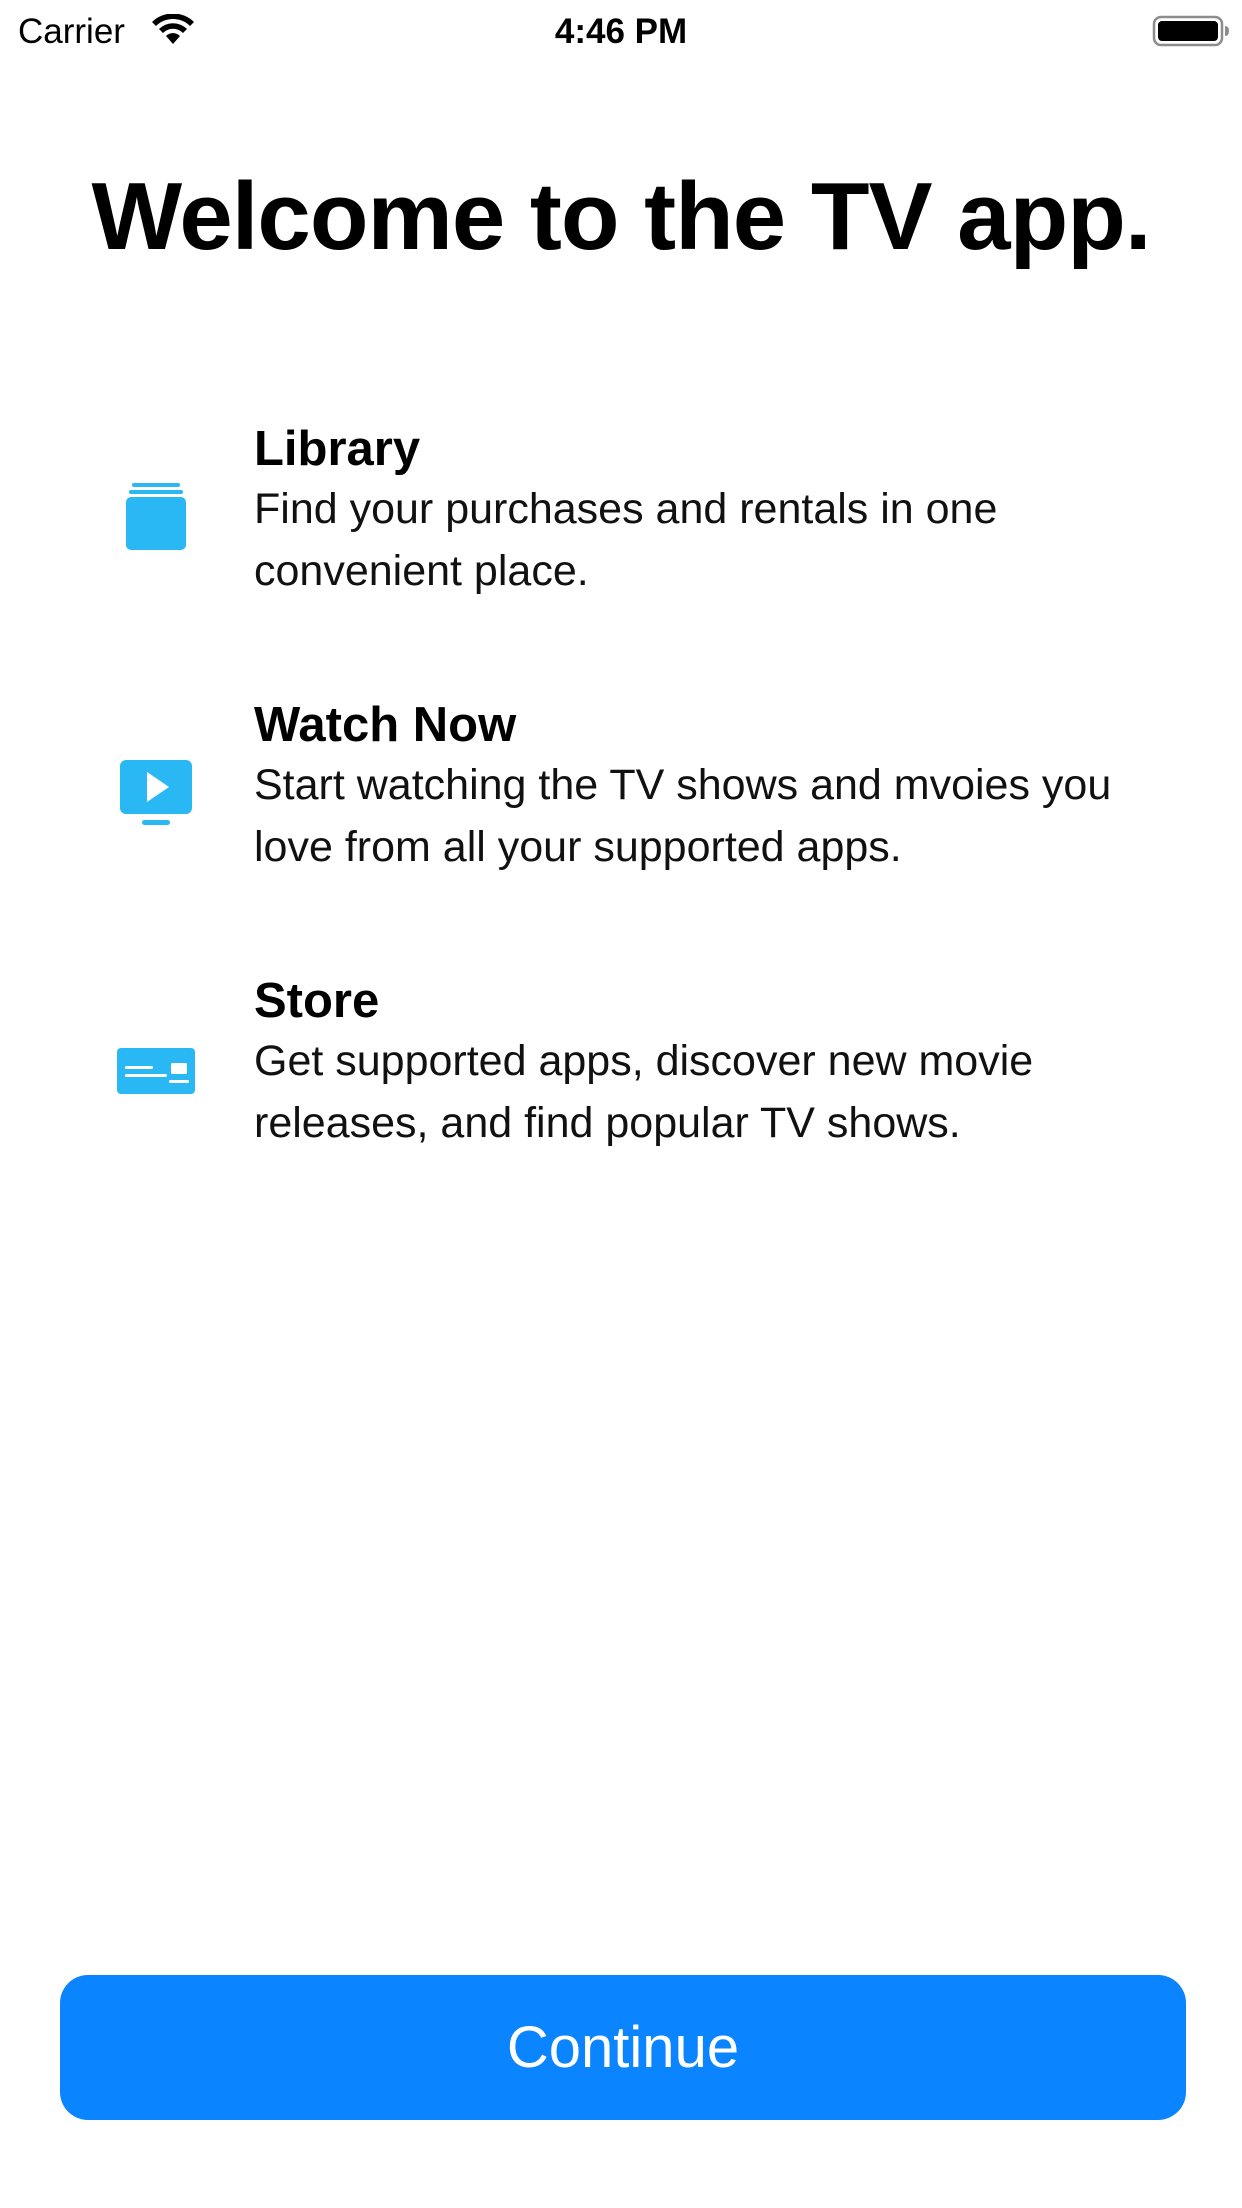 This screenshot has width=1242, height=2208. Describe the element at coordinates (621, 216) in the screenshot. I see `page-title: Welcome to the TV app.` at that location.